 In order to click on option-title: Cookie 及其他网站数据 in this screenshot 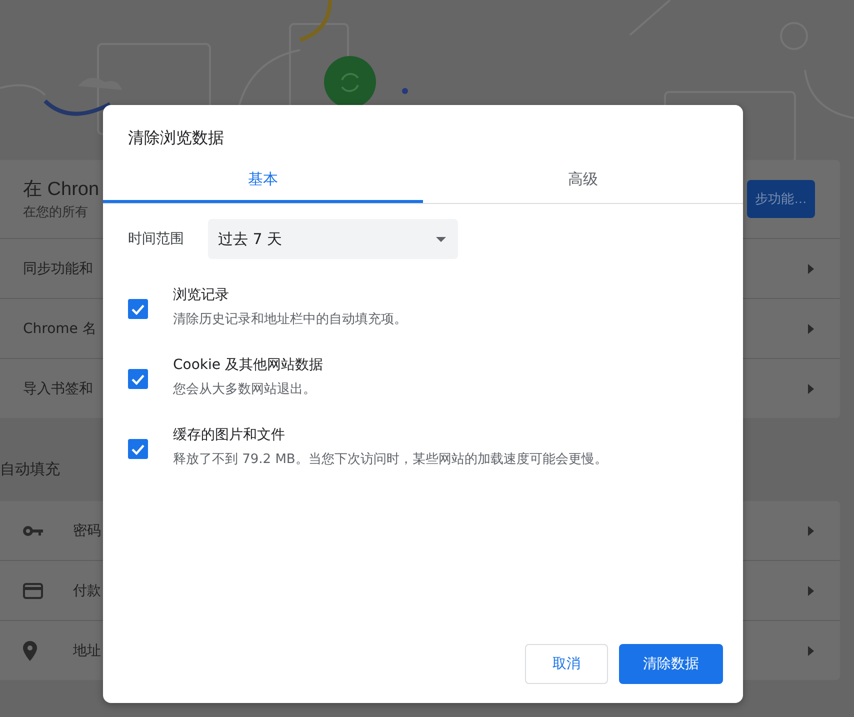, I will do `click(248, 365)`.